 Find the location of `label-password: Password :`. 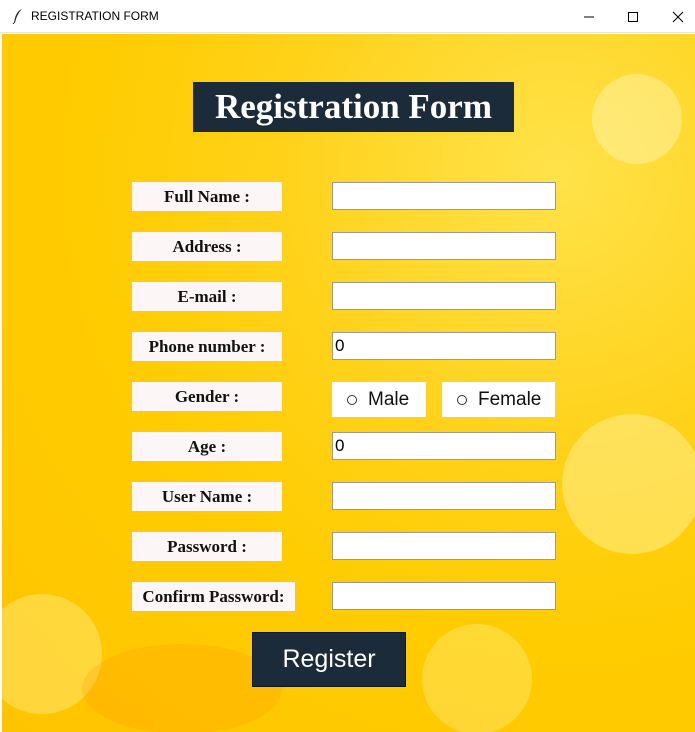

label-password: Password : is located at coordinates (207, 546).